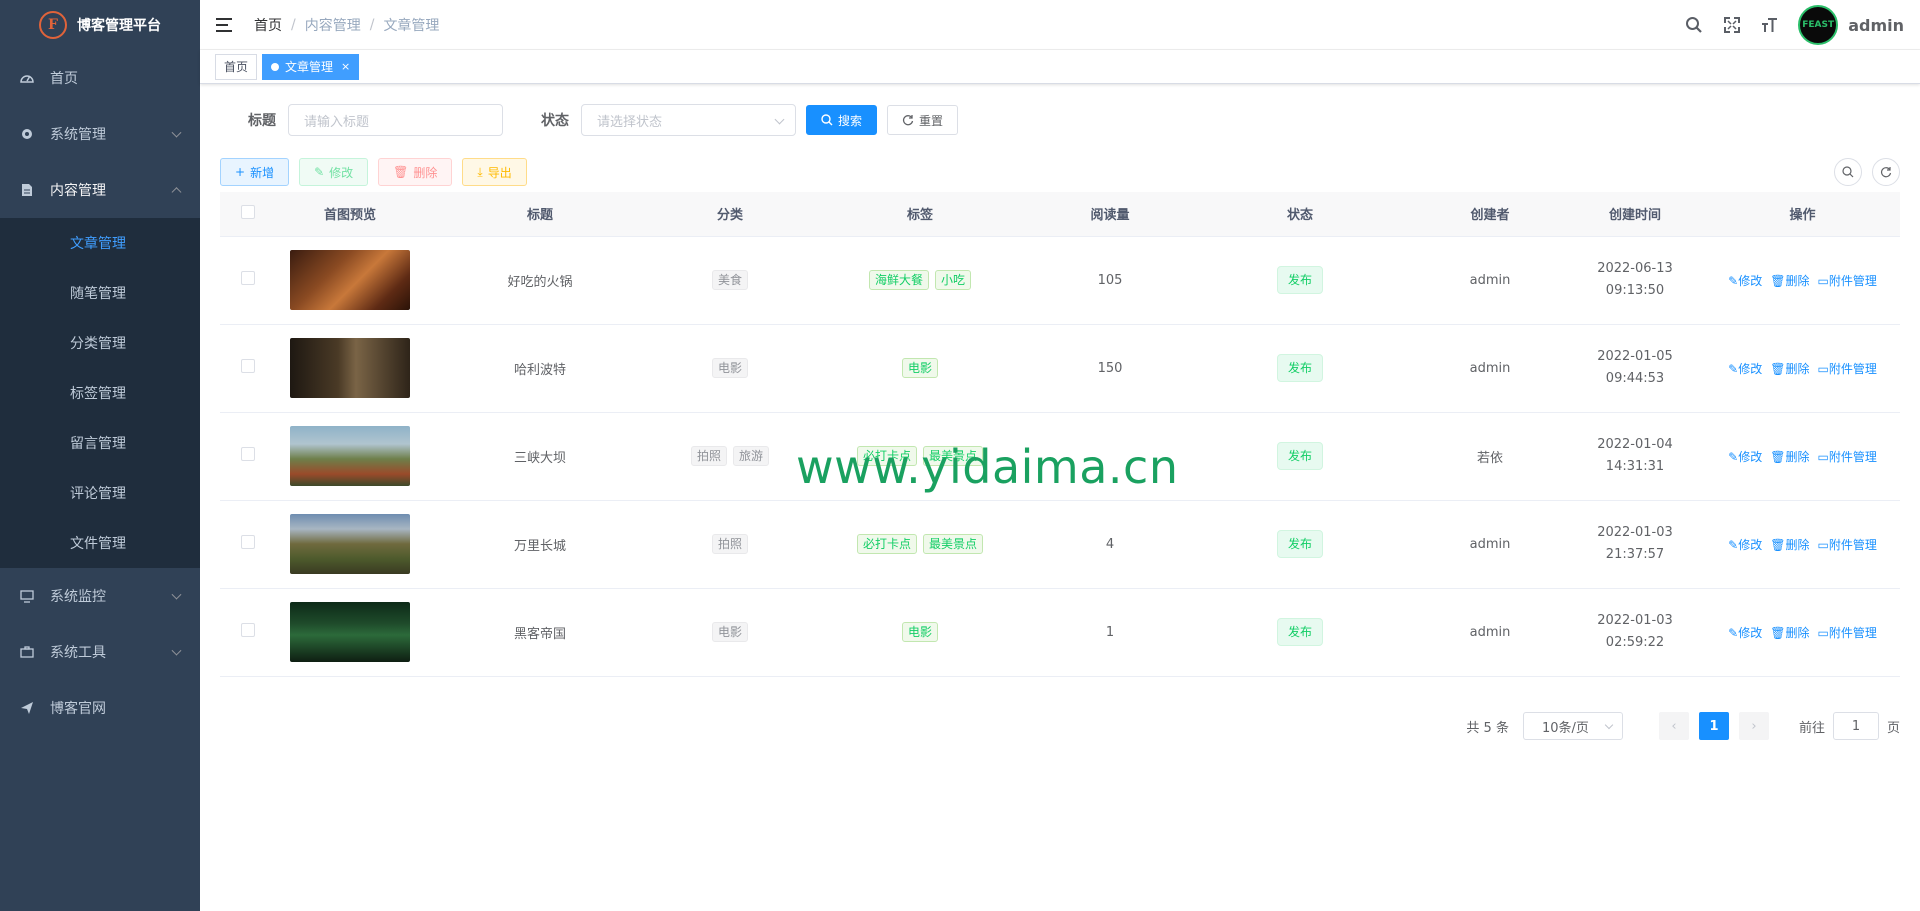  I want to click on created-date: 2022-01-04, so click(1635, 444).